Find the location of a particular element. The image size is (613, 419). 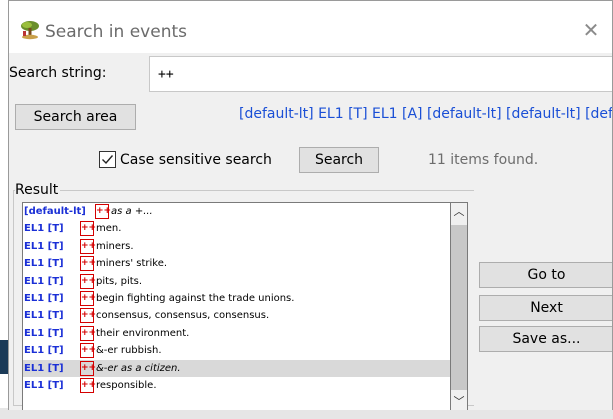

case-sensitive-checkbox is located at coordinates (107, 159).